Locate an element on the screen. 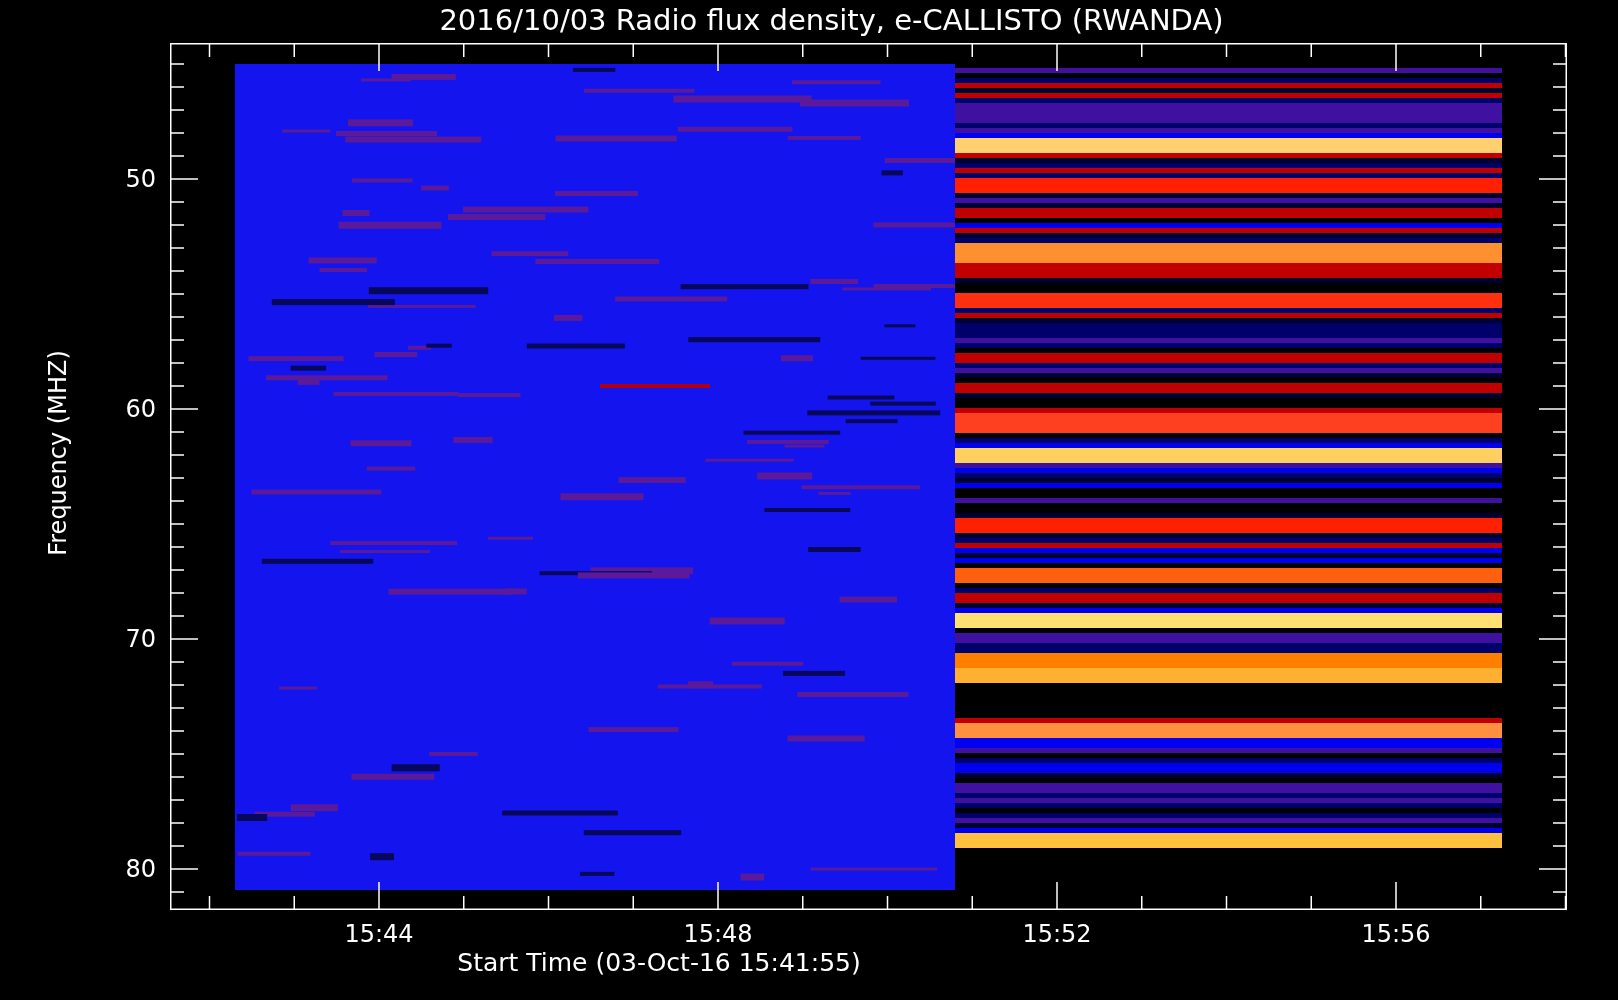 The width and height of the screenshot is (1618, 1000). axis-title: Start Time (03-Oct-16 15:41:55) is located at coordinates (659, 963).